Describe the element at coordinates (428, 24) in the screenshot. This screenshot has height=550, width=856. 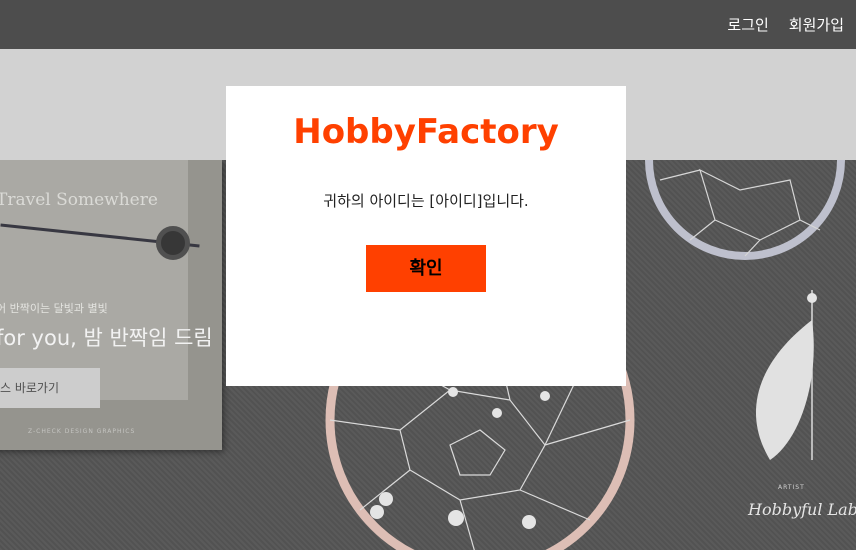
I see `top-bar: 로그인 회원가입` at that location.